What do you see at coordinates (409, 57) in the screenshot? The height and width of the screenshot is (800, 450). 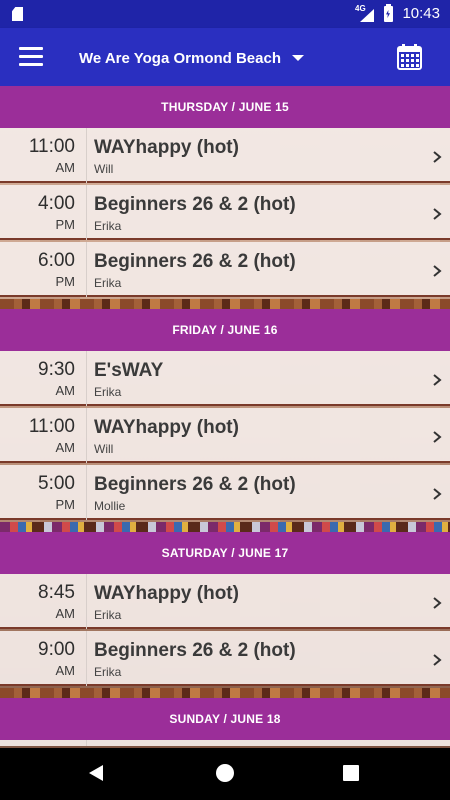 I see `calendar-icon` at bounding box center [409, 57].